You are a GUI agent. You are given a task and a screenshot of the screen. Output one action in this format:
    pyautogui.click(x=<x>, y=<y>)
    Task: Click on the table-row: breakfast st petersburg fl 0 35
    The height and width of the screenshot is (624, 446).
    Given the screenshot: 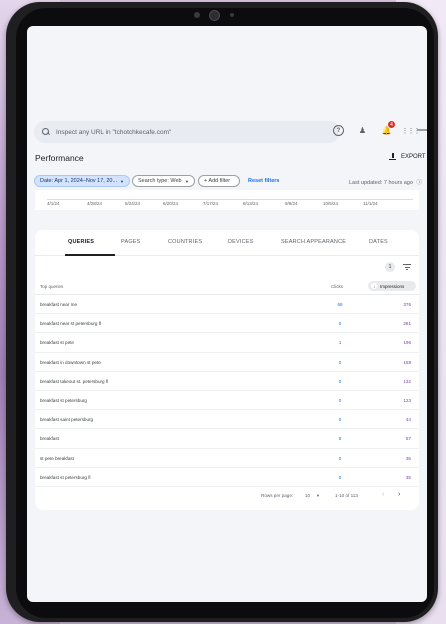 What is the action you would take?
    pyautogui.click(x=227, y=477)
    